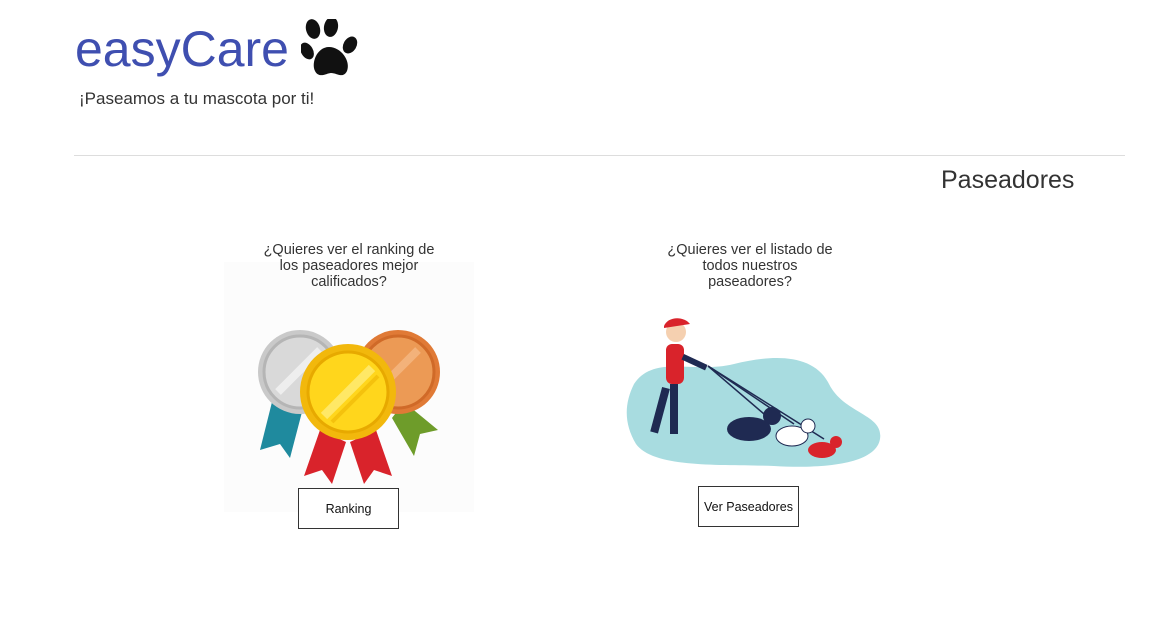 The image size is (1176, 639). What do you see at coordinates (348, 508) in the screenshot?
I see `ranking-button: Ranking` at bounding box center [348, 508].